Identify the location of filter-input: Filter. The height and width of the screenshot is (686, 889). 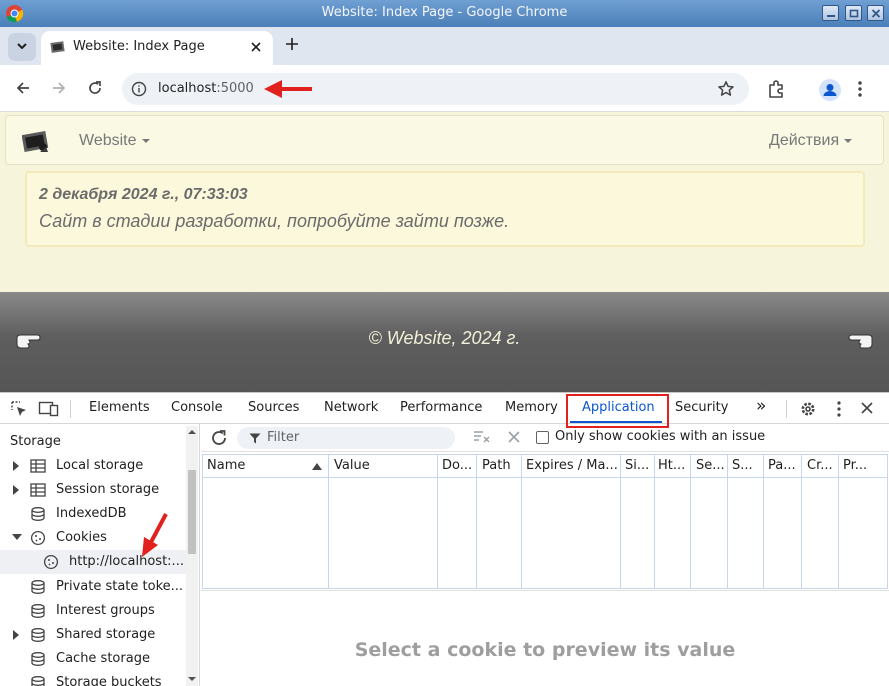
(346, 438).